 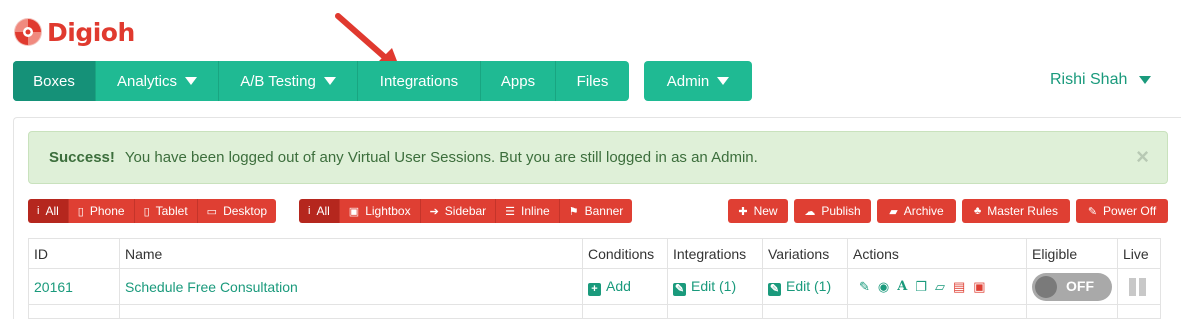 I want to click on nav-boxes: Boxes, so click(x=54, y=81).